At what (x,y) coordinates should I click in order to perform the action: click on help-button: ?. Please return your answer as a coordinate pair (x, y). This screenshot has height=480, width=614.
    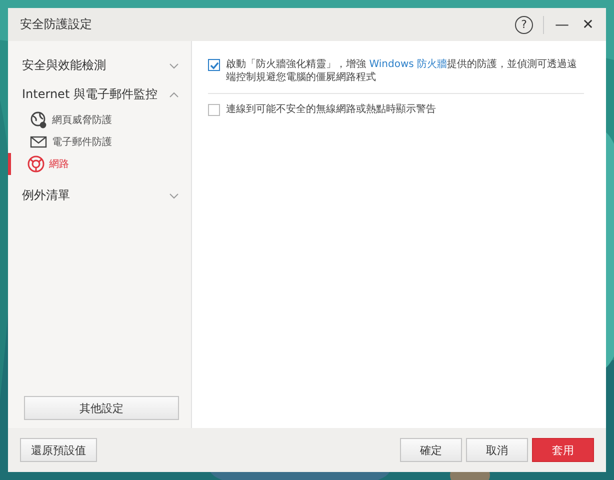
    Looking at the image, I should click on (524, 25).